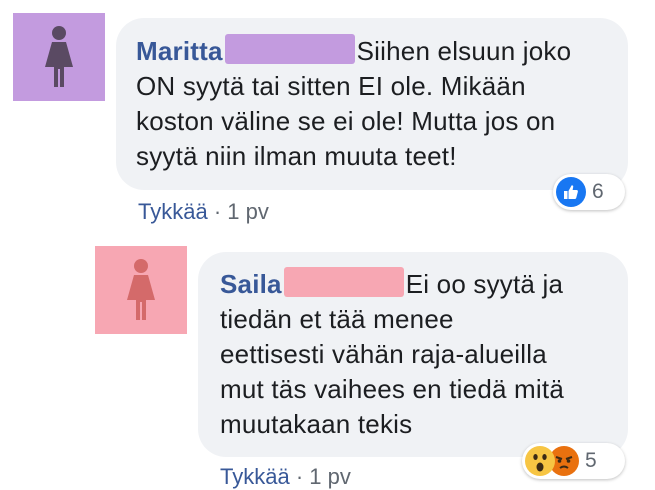 This screenshot has width=655, height=490. What do you see at coordinates (316, 424) in the screenshot?
I see `comment-line: muutakaan tekis` at bounding box center [316, 424].